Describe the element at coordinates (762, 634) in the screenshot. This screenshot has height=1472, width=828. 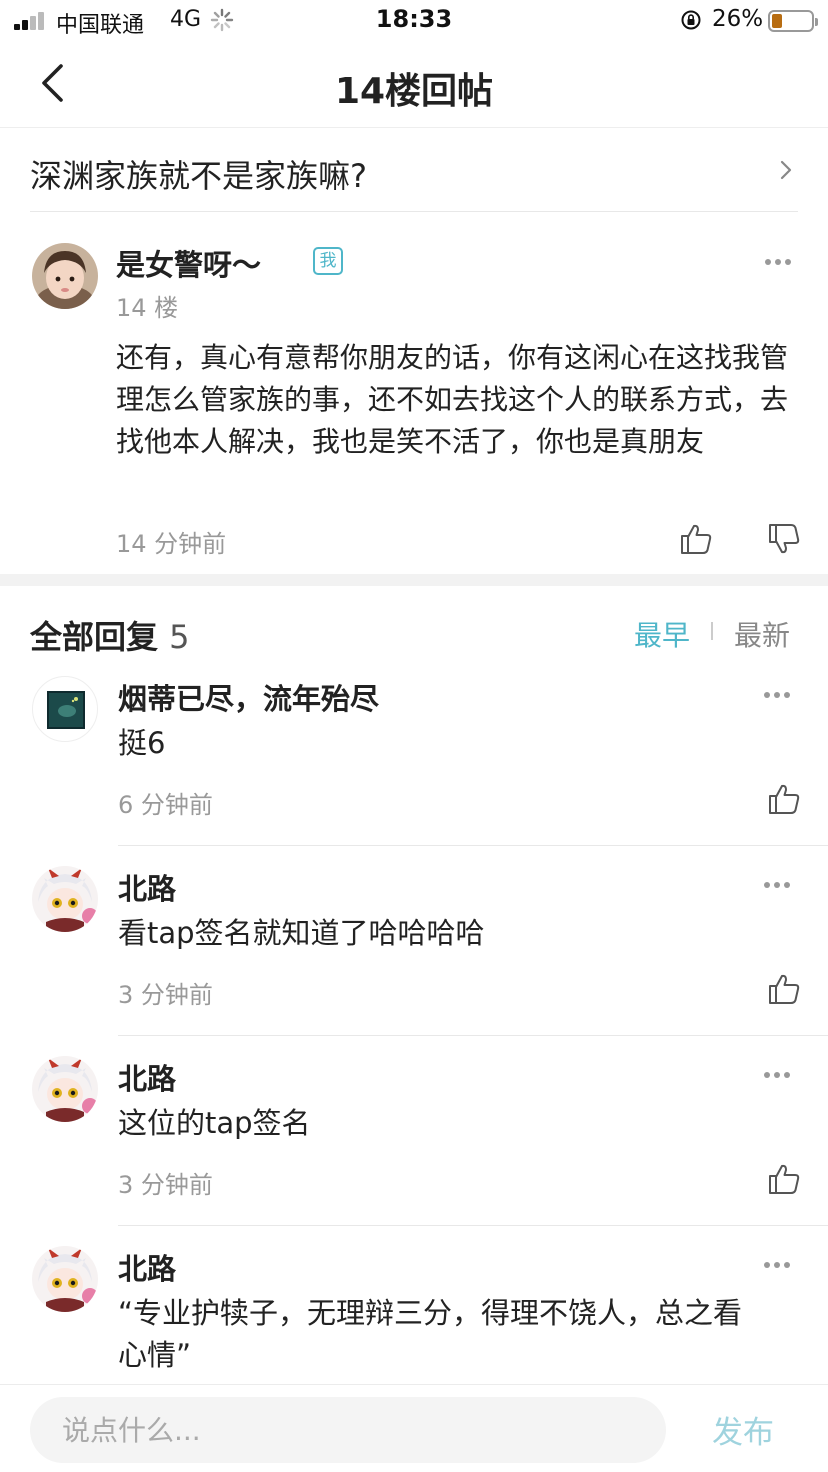
I see `sort-latest-tab: 最新` at that location.